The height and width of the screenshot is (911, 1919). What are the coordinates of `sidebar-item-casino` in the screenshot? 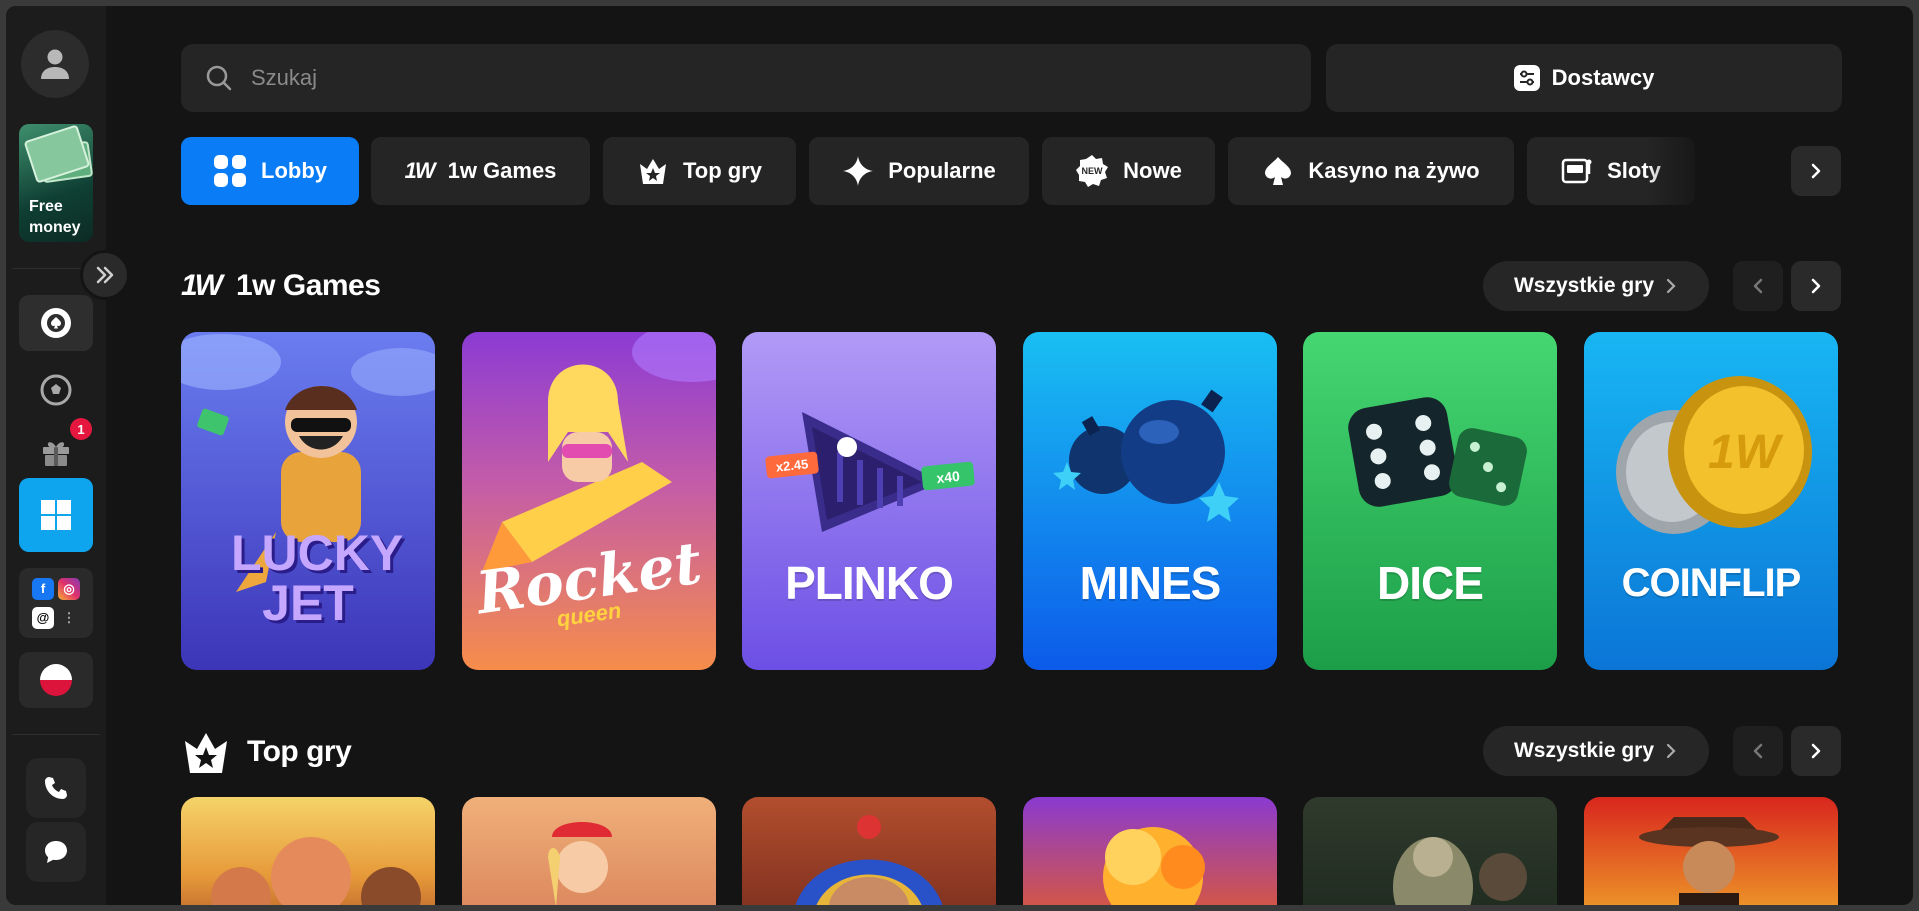 It's located at (56, 323).